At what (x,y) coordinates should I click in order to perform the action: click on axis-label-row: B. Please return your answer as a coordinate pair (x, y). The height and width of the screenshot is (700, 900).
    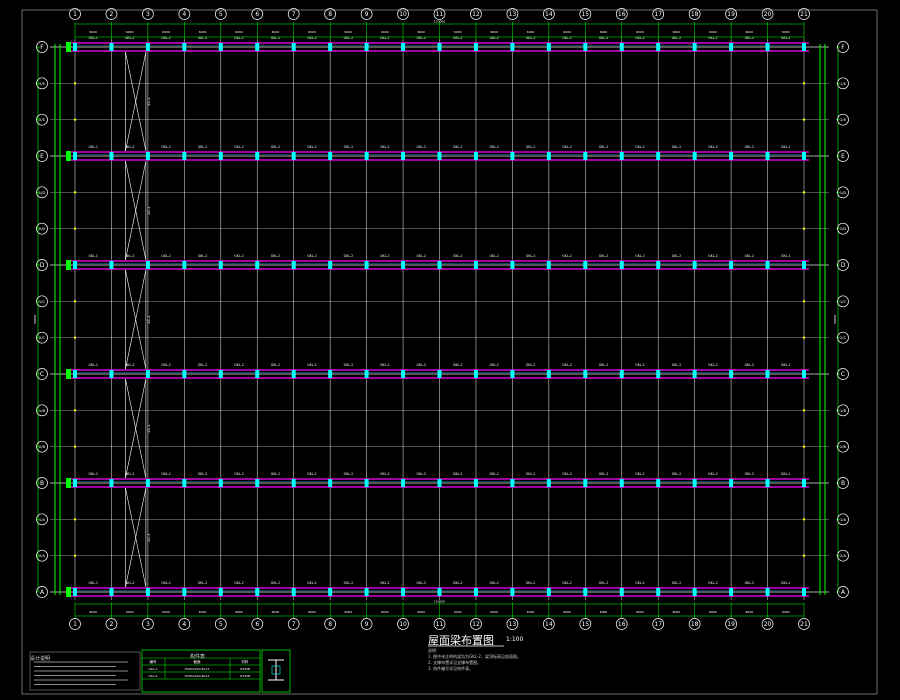
    Looking at the image, I should click on (42, 483).